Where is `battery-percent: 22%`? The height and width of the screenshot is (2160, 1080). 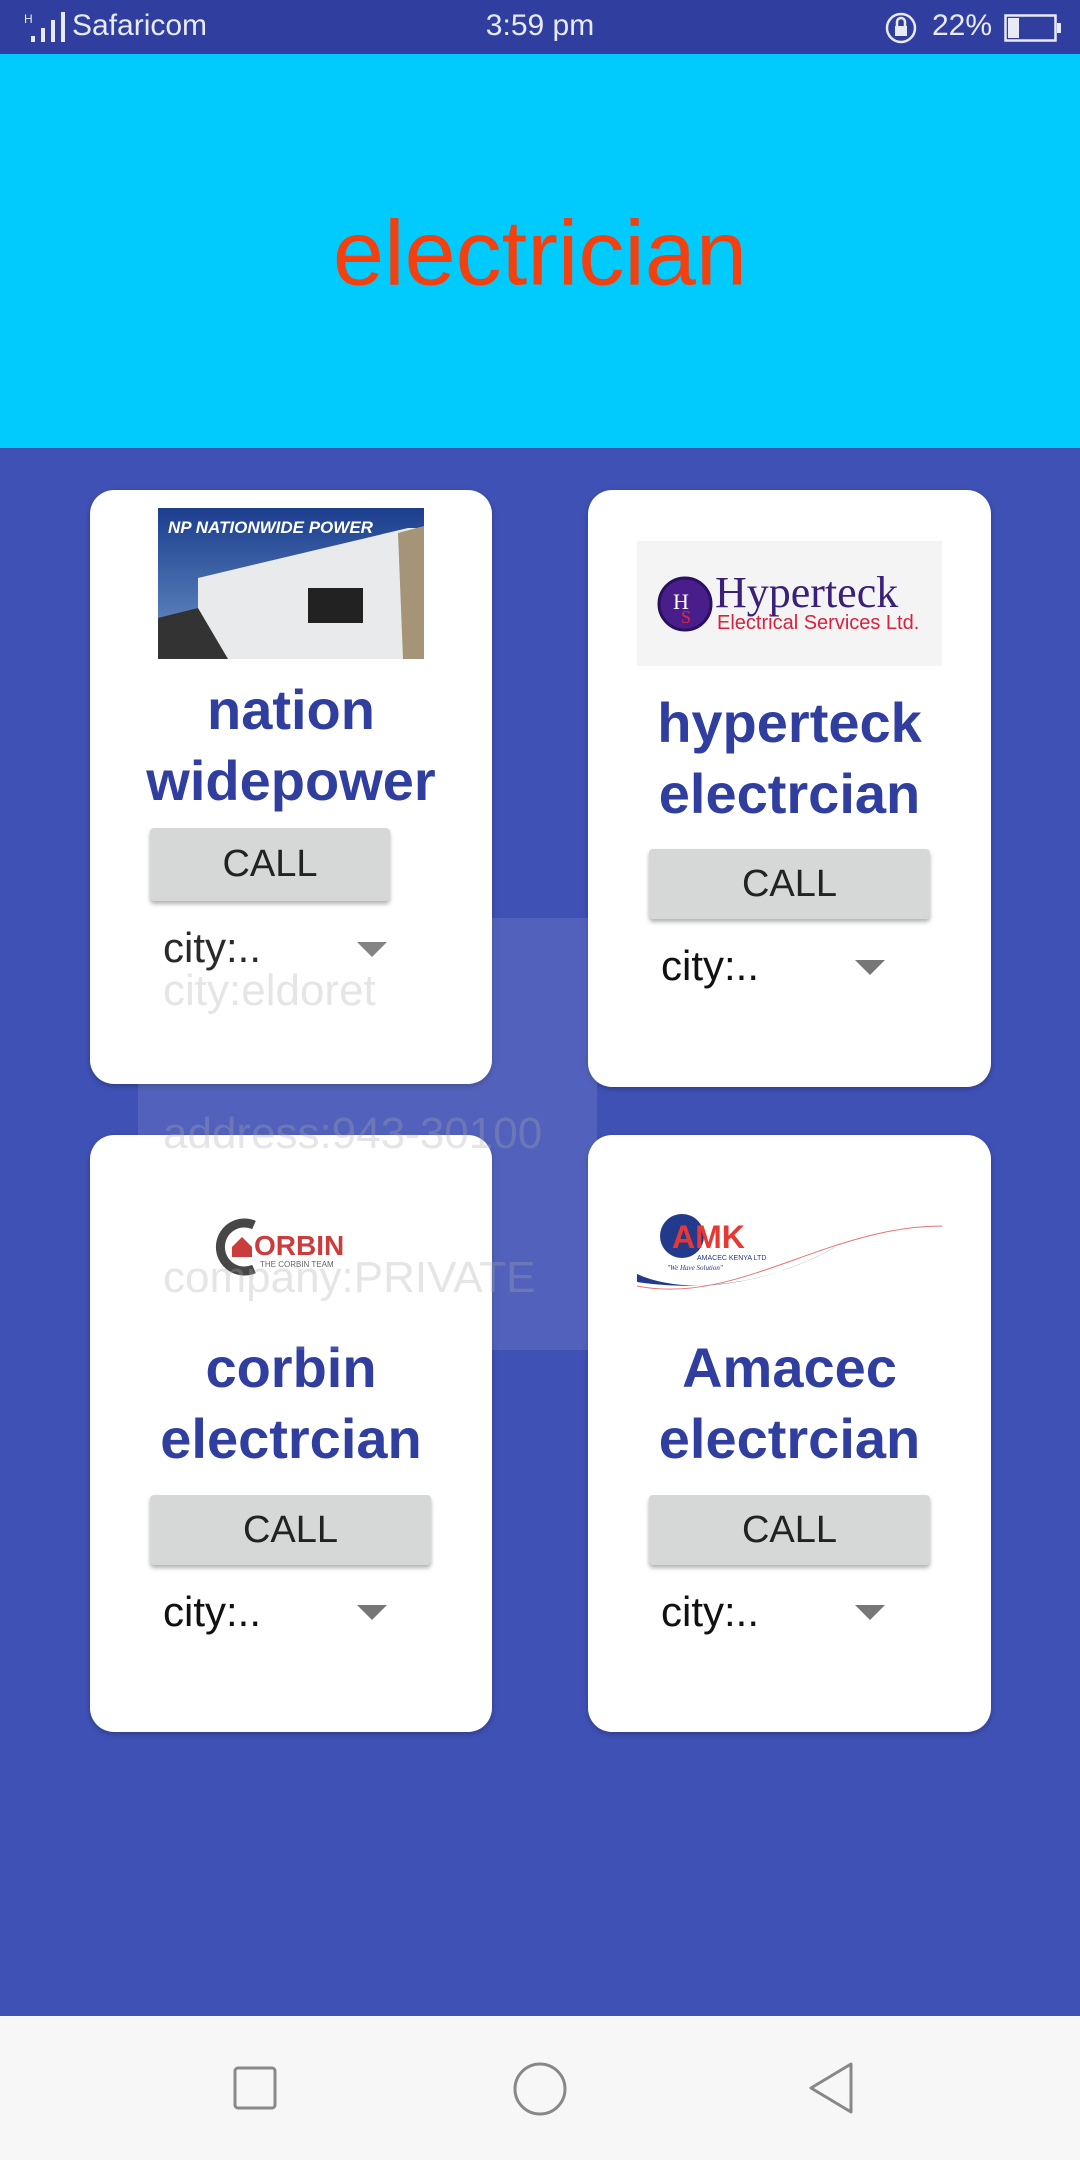
battery-percent: 22% is located at coordinates (962, 25).